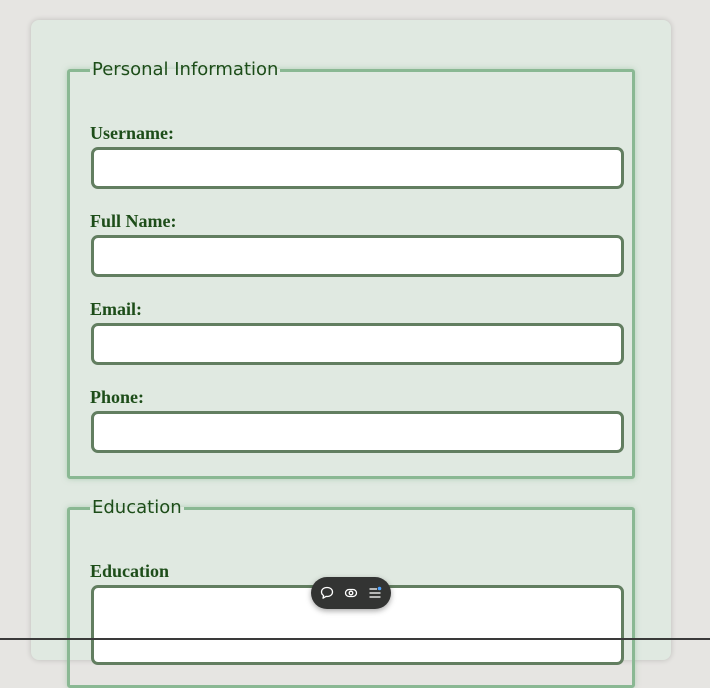 This screenshot has height=688, width=710. Describe the element at coordinates (185, 69) in the screenshot. I see `personal-information-legend: Personal Information` at that location.